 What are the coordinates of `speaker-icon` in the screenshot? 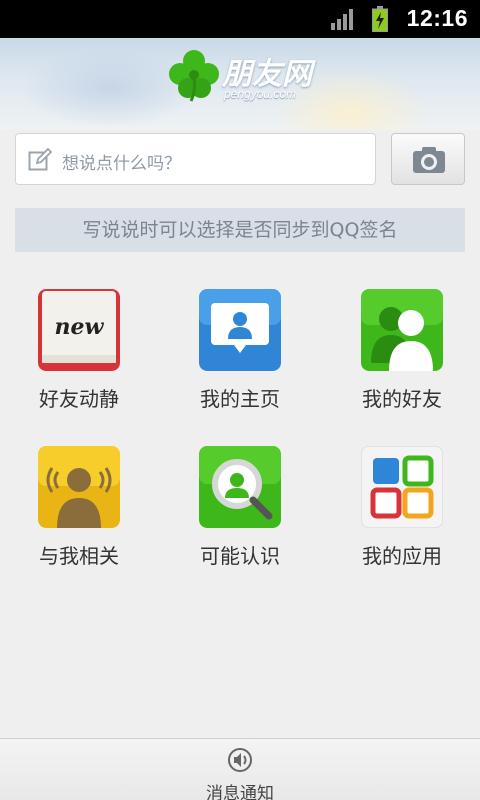 It's located at (240, 760).